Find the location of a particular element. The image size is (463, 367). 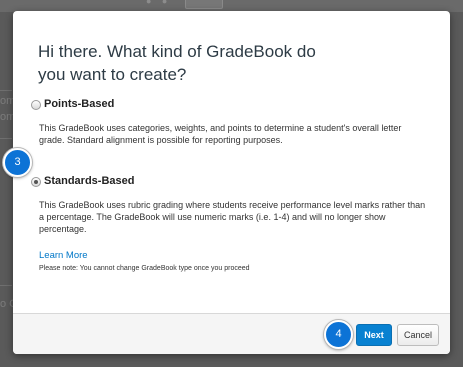

standards-based-radio is located at coordinates (36, 182).